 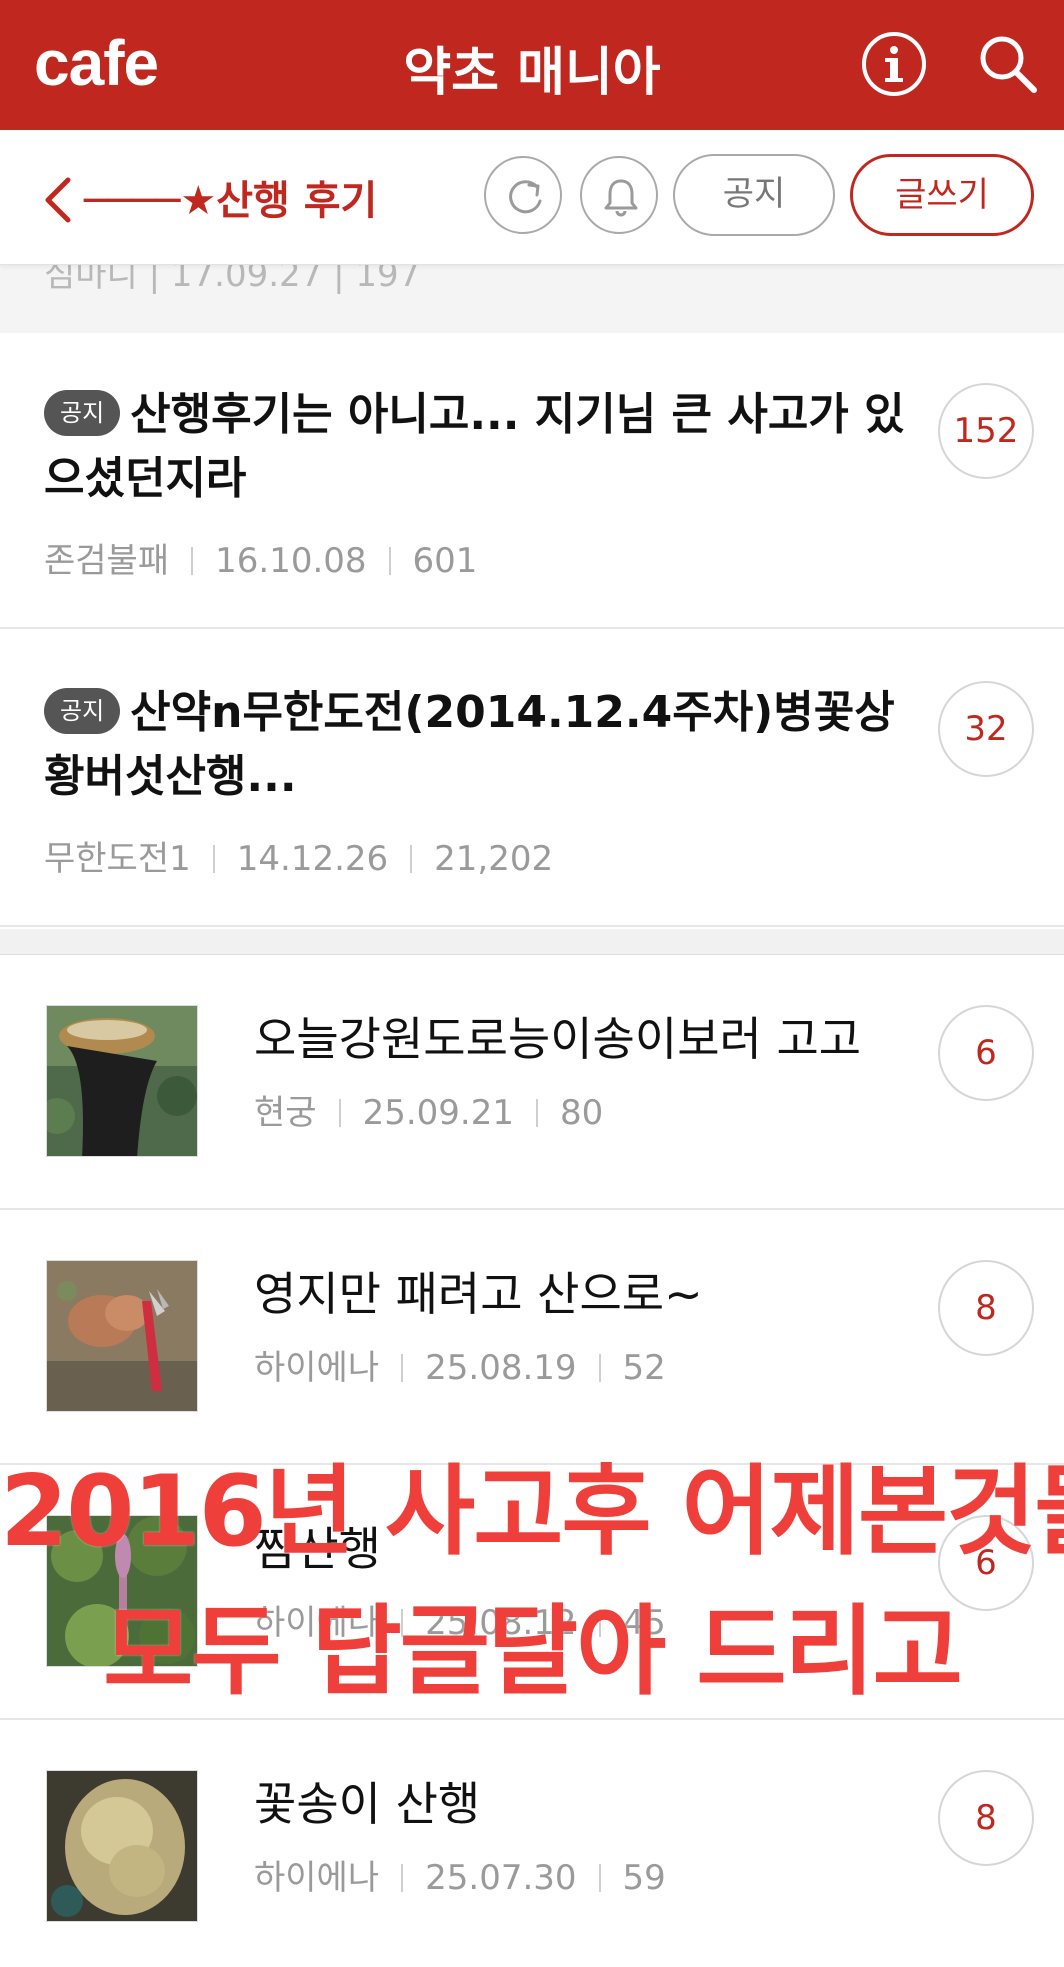 I want to click on comment-count: 6, so click(x=986, y=1053).